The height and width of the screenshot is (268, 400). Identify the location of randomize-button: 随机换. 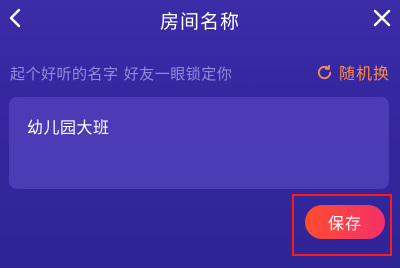
(353, 72).